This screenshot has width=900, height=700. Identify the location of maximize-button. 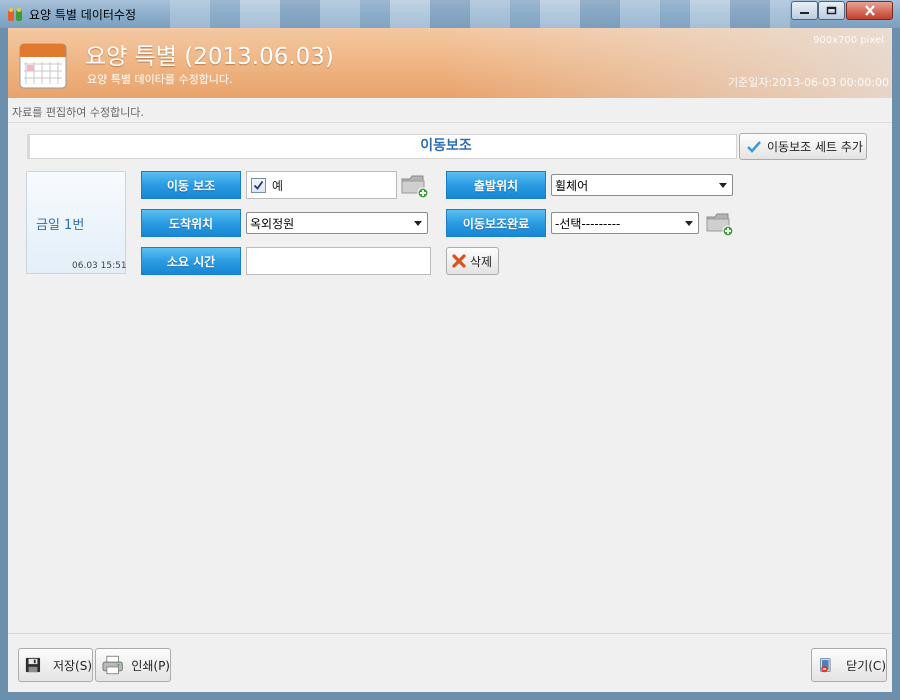
(831, 10).